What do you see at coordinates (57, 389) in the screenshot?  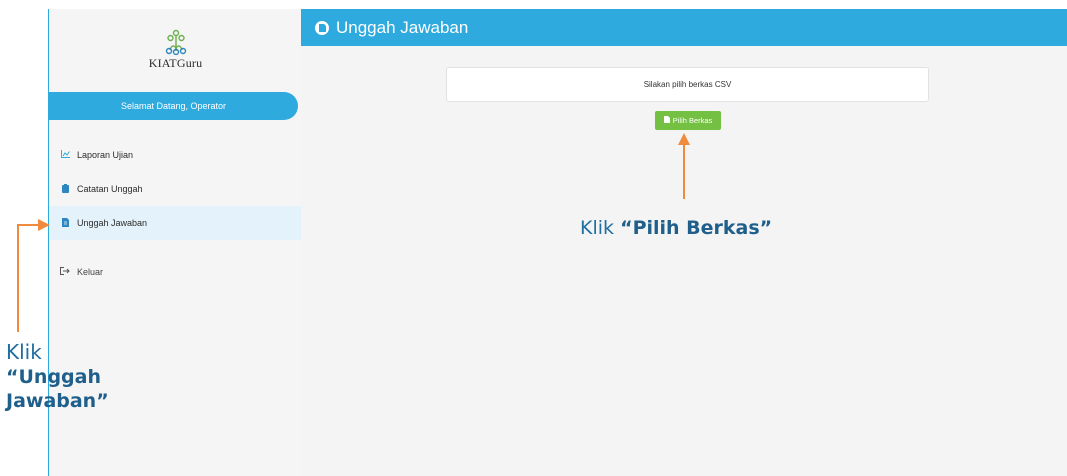 I see `annotation-emphasis: “Unggah Jawaban”` at bounding box center [57, 389].